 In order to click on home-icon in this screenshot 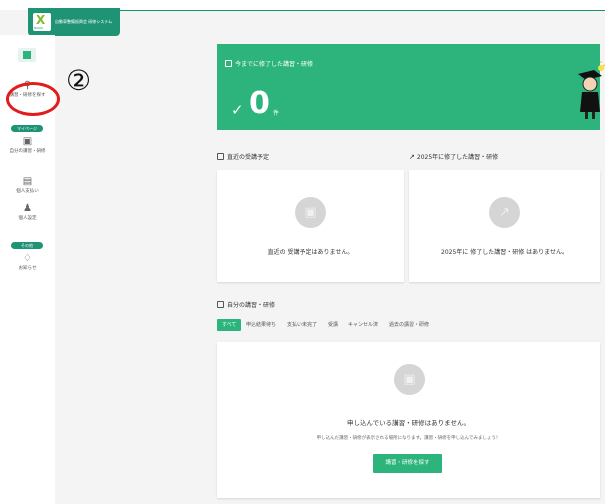, I will do `click(27, 55)`.